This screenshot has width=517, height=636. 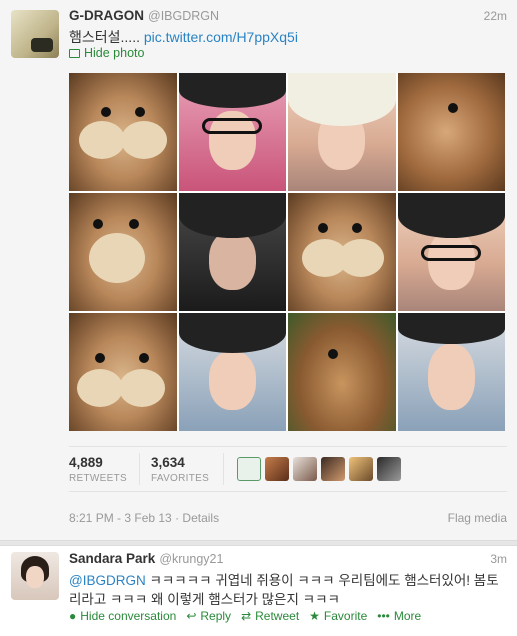 I want to click on user-name: Sandara Park, so click(x=112, y=558).